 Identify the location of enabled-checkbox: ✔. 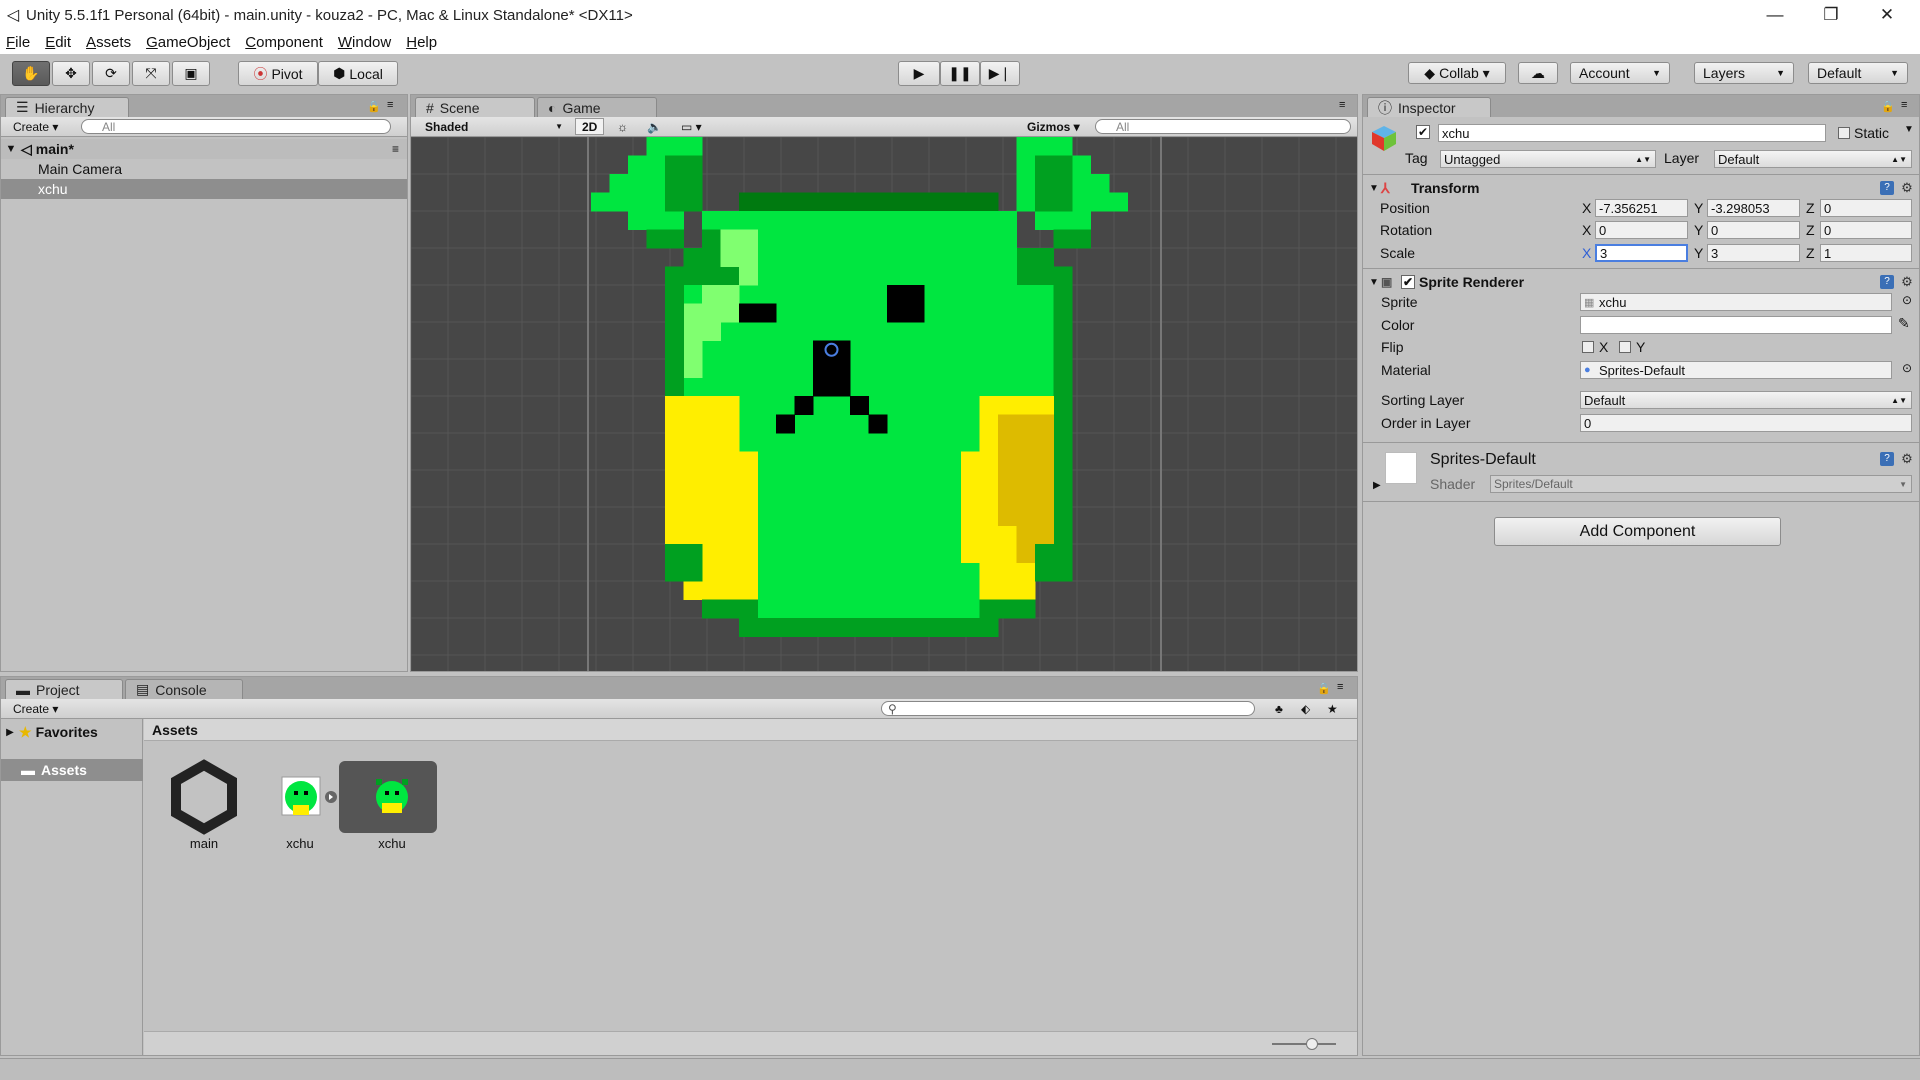
(1408, 282).